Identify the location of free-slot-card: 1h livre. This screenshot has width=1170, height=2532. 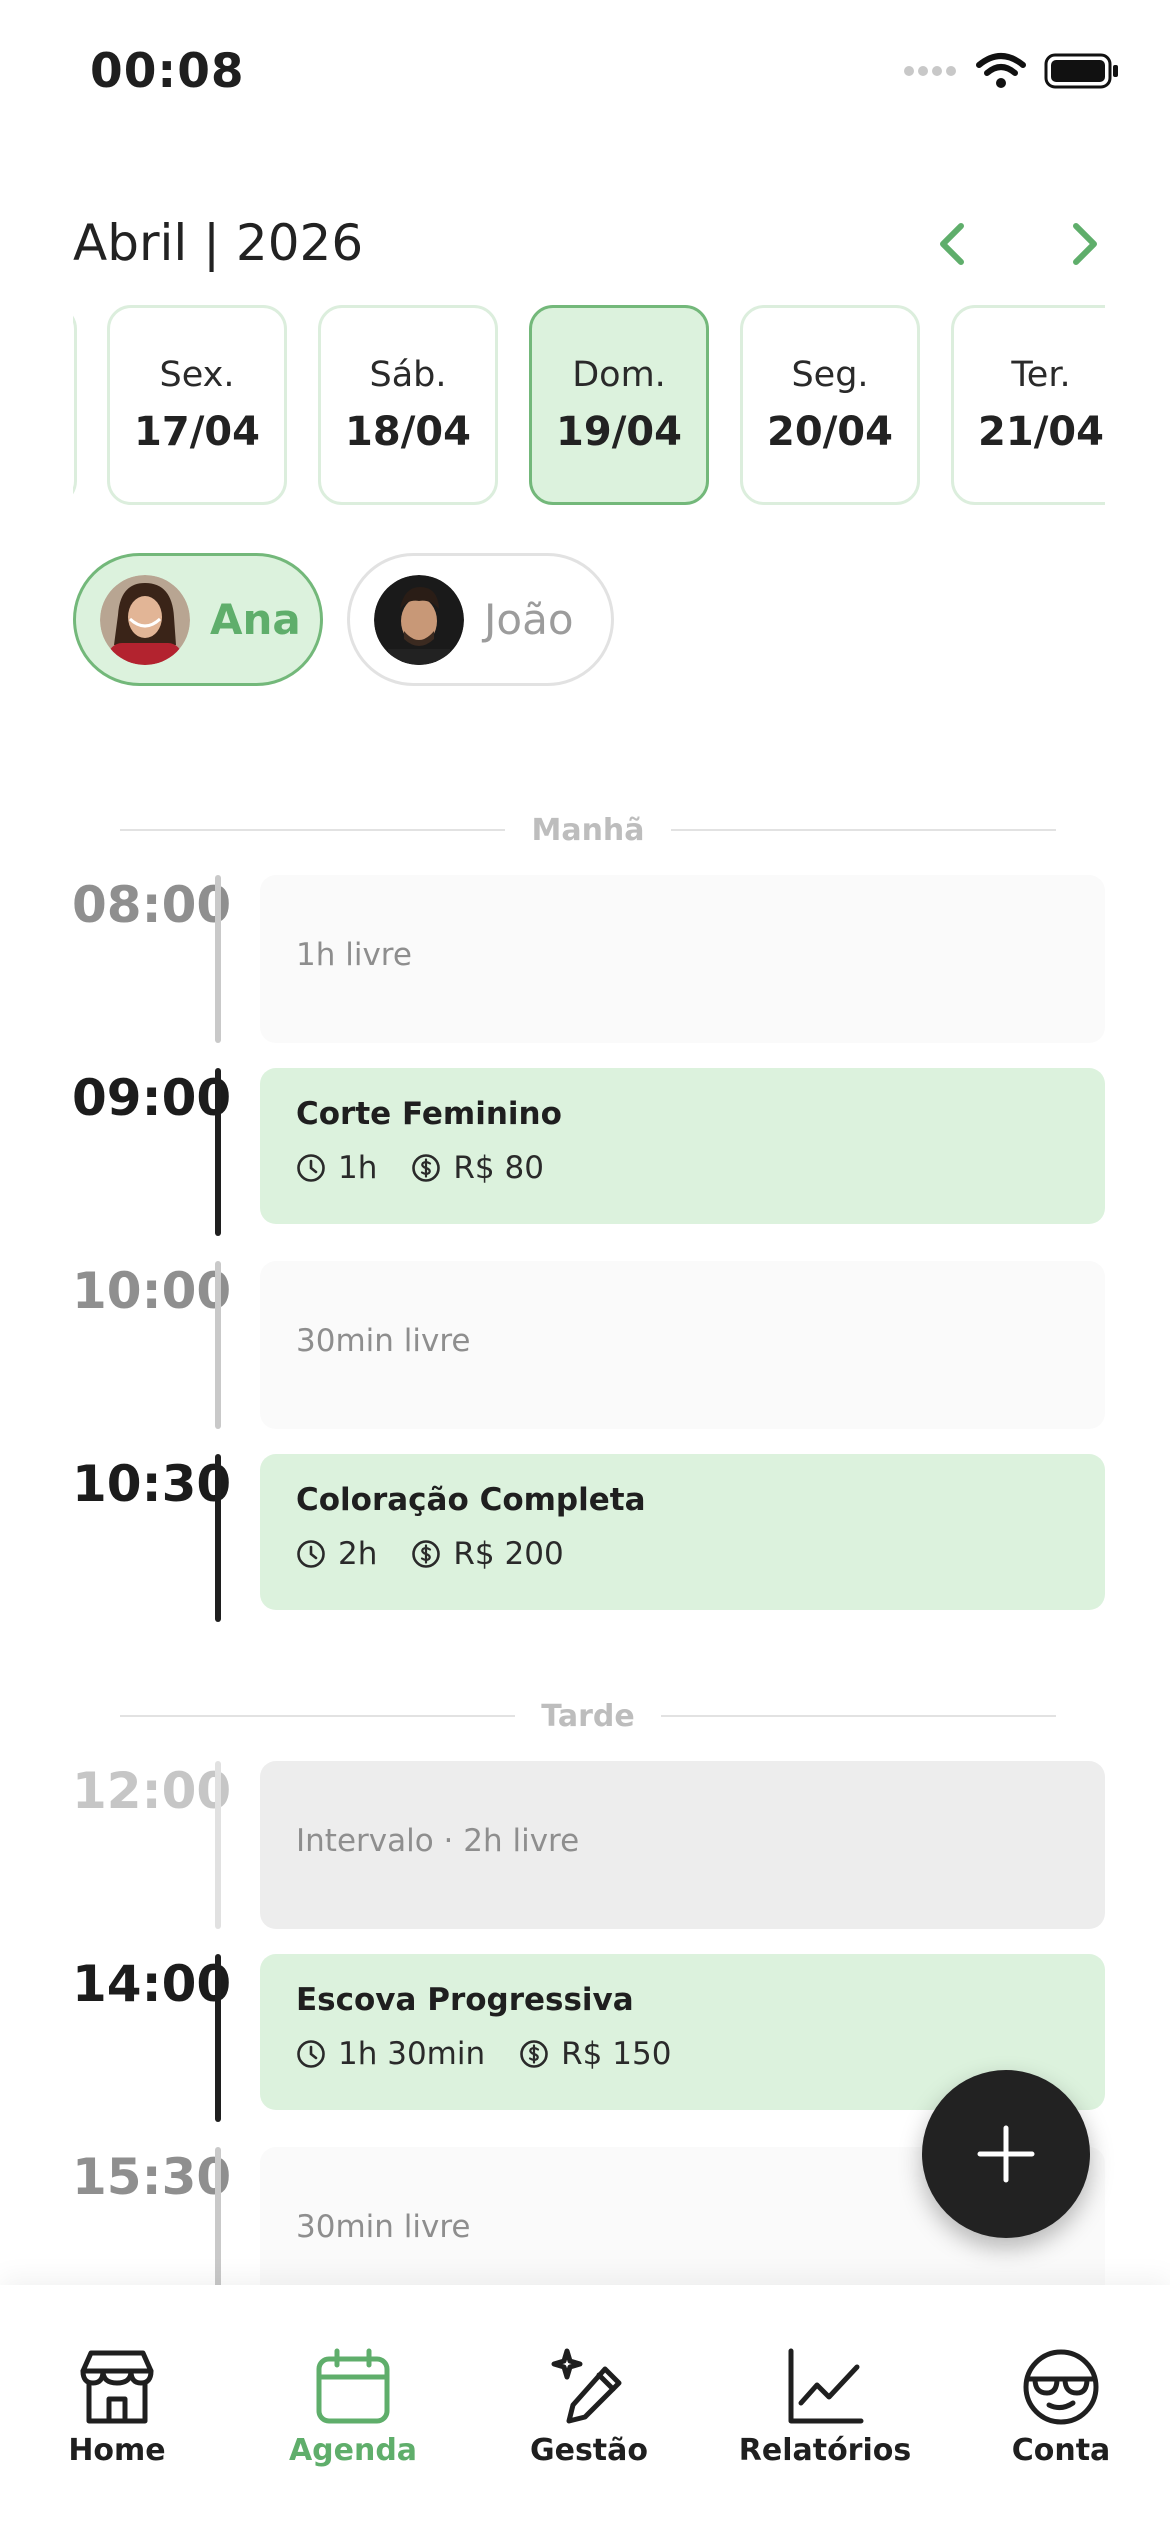
(682, 959).